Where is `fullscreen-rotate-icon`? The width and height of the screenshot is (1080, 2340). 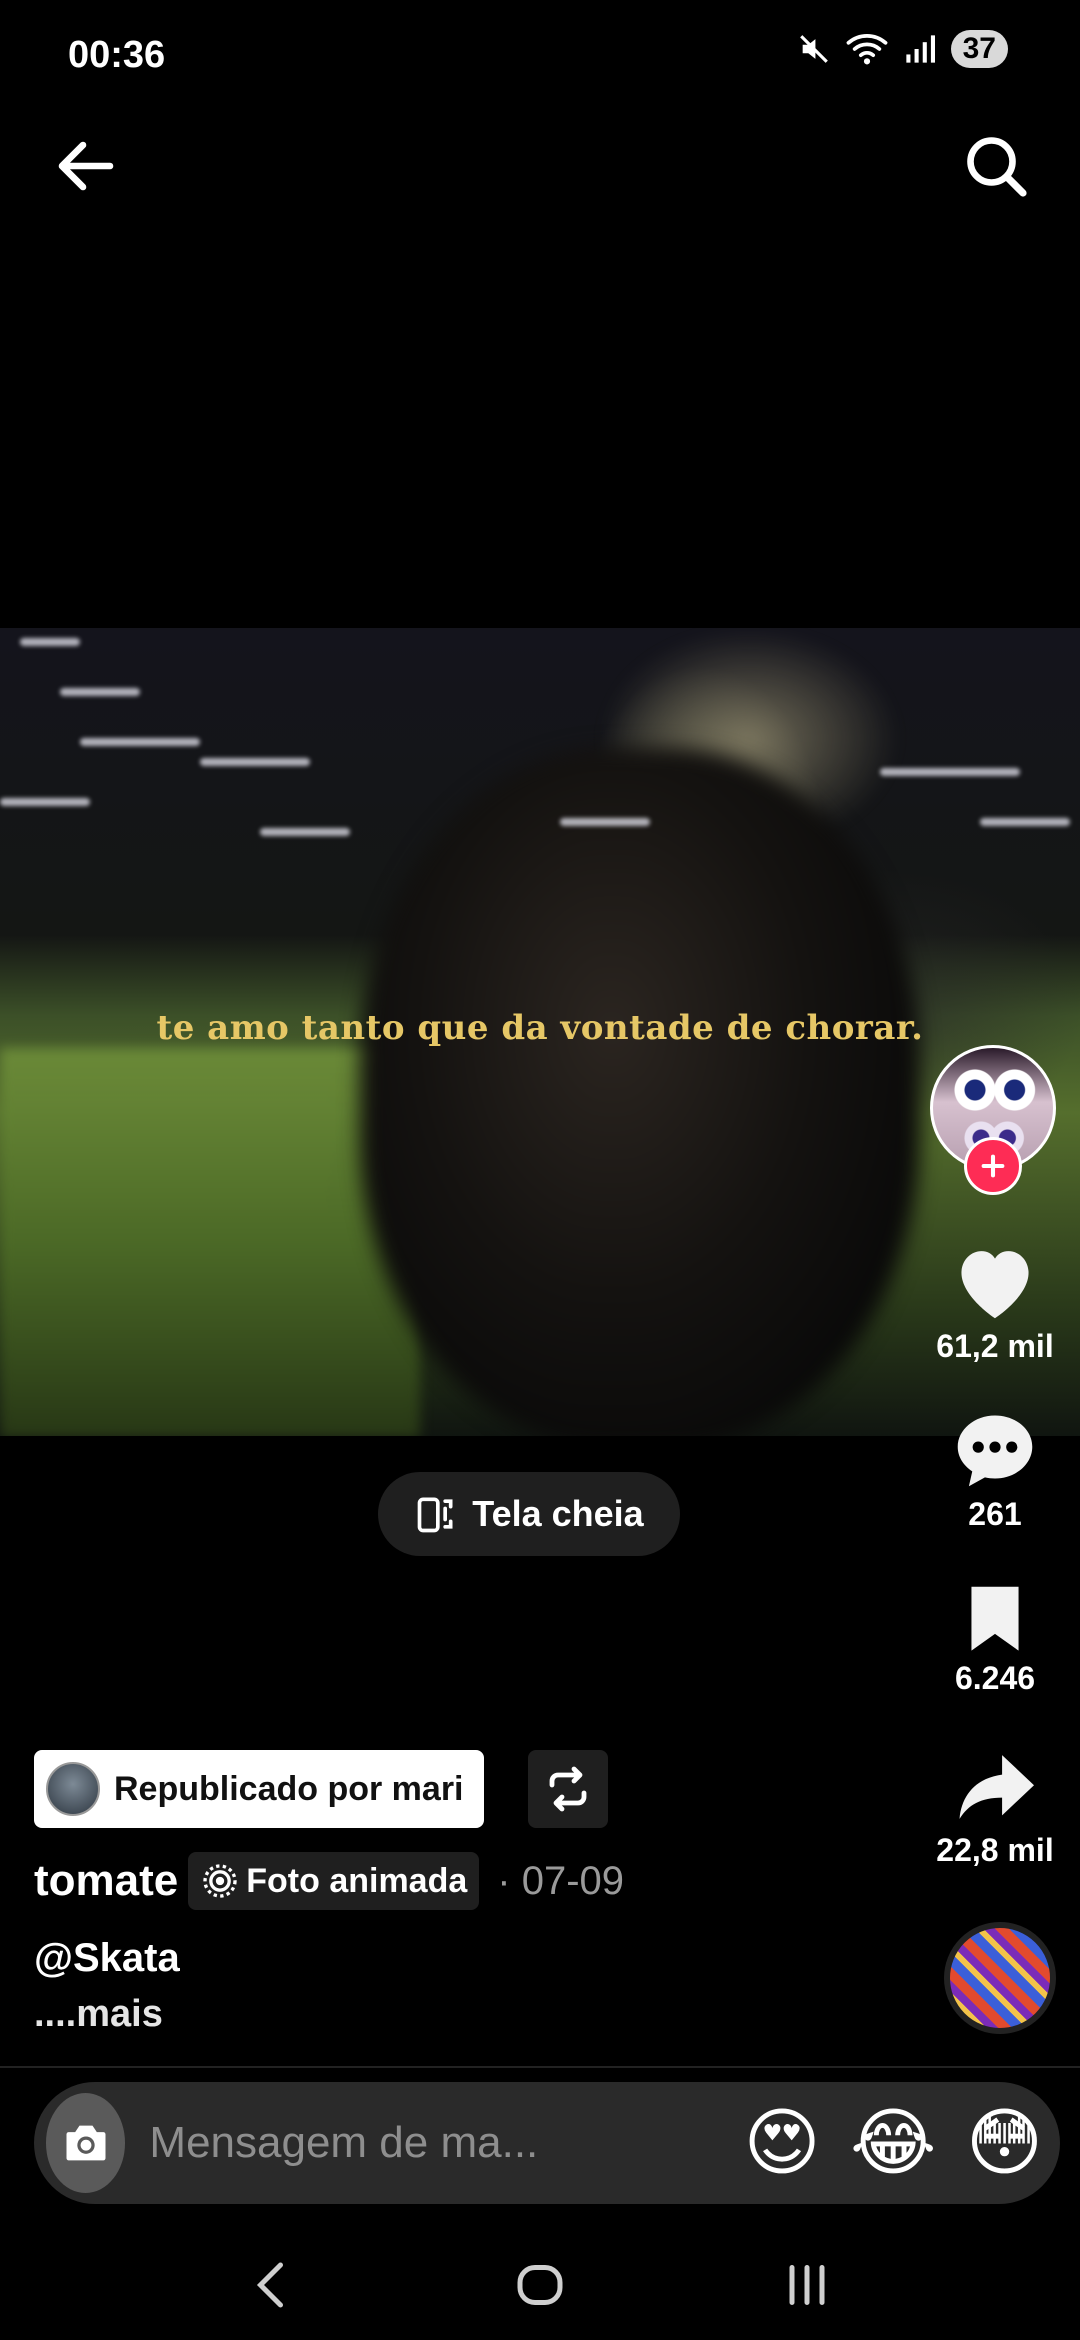 fullscreen-rotate-icon is located at coordinates (435, 1515).